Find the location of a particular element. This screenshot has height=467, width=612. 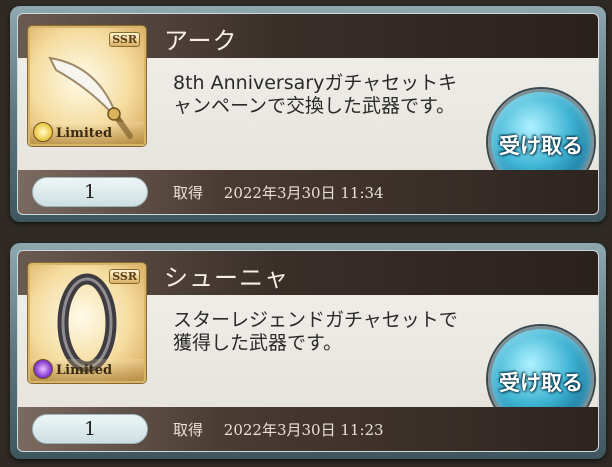

dark-element-icon is located at coordinates (43, 369).